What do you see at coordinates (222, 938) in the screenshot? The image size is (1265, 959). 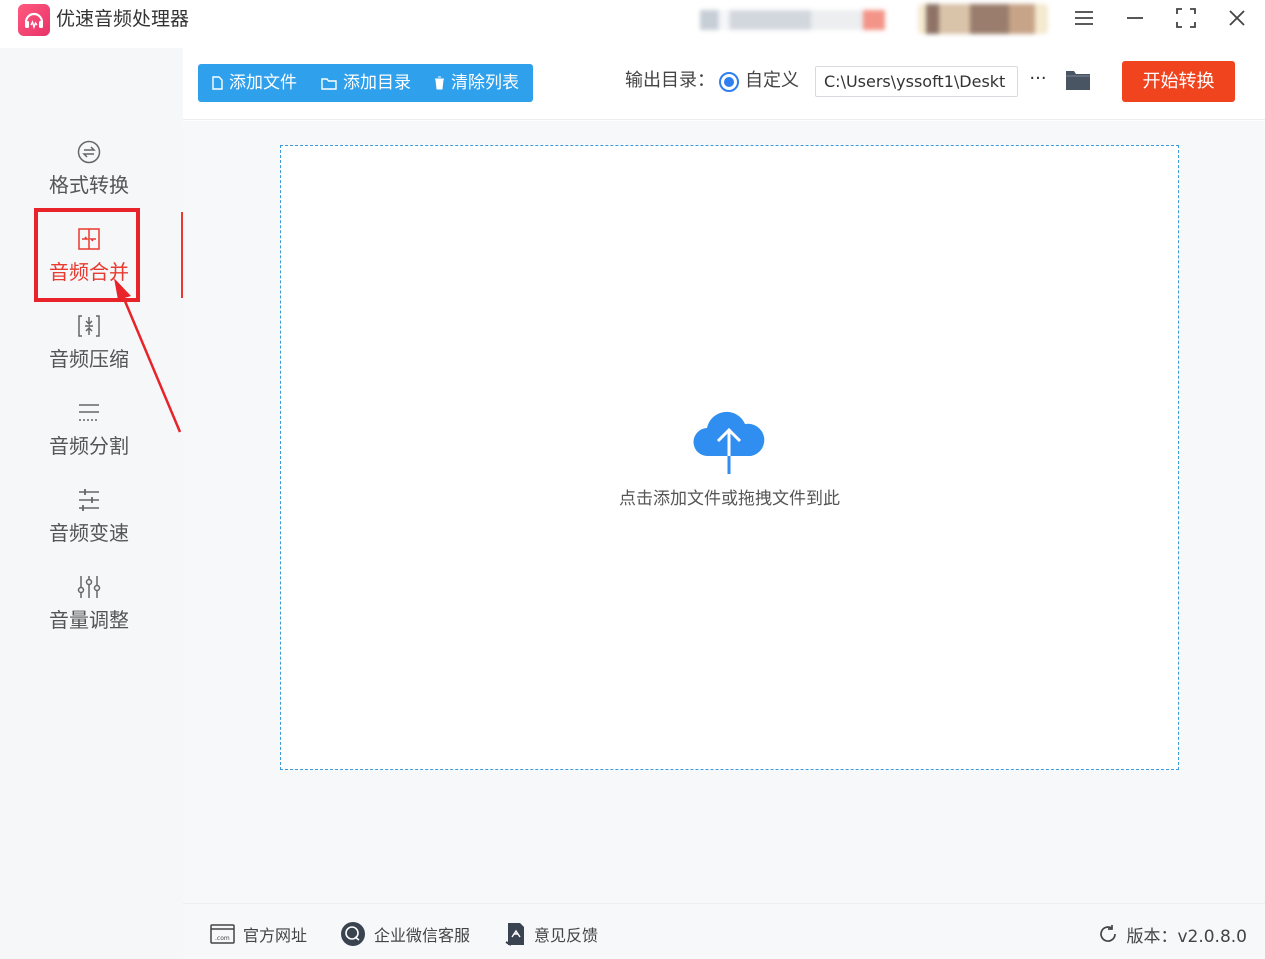 I see `svg-text: .com` at bounding box center [222, 938].